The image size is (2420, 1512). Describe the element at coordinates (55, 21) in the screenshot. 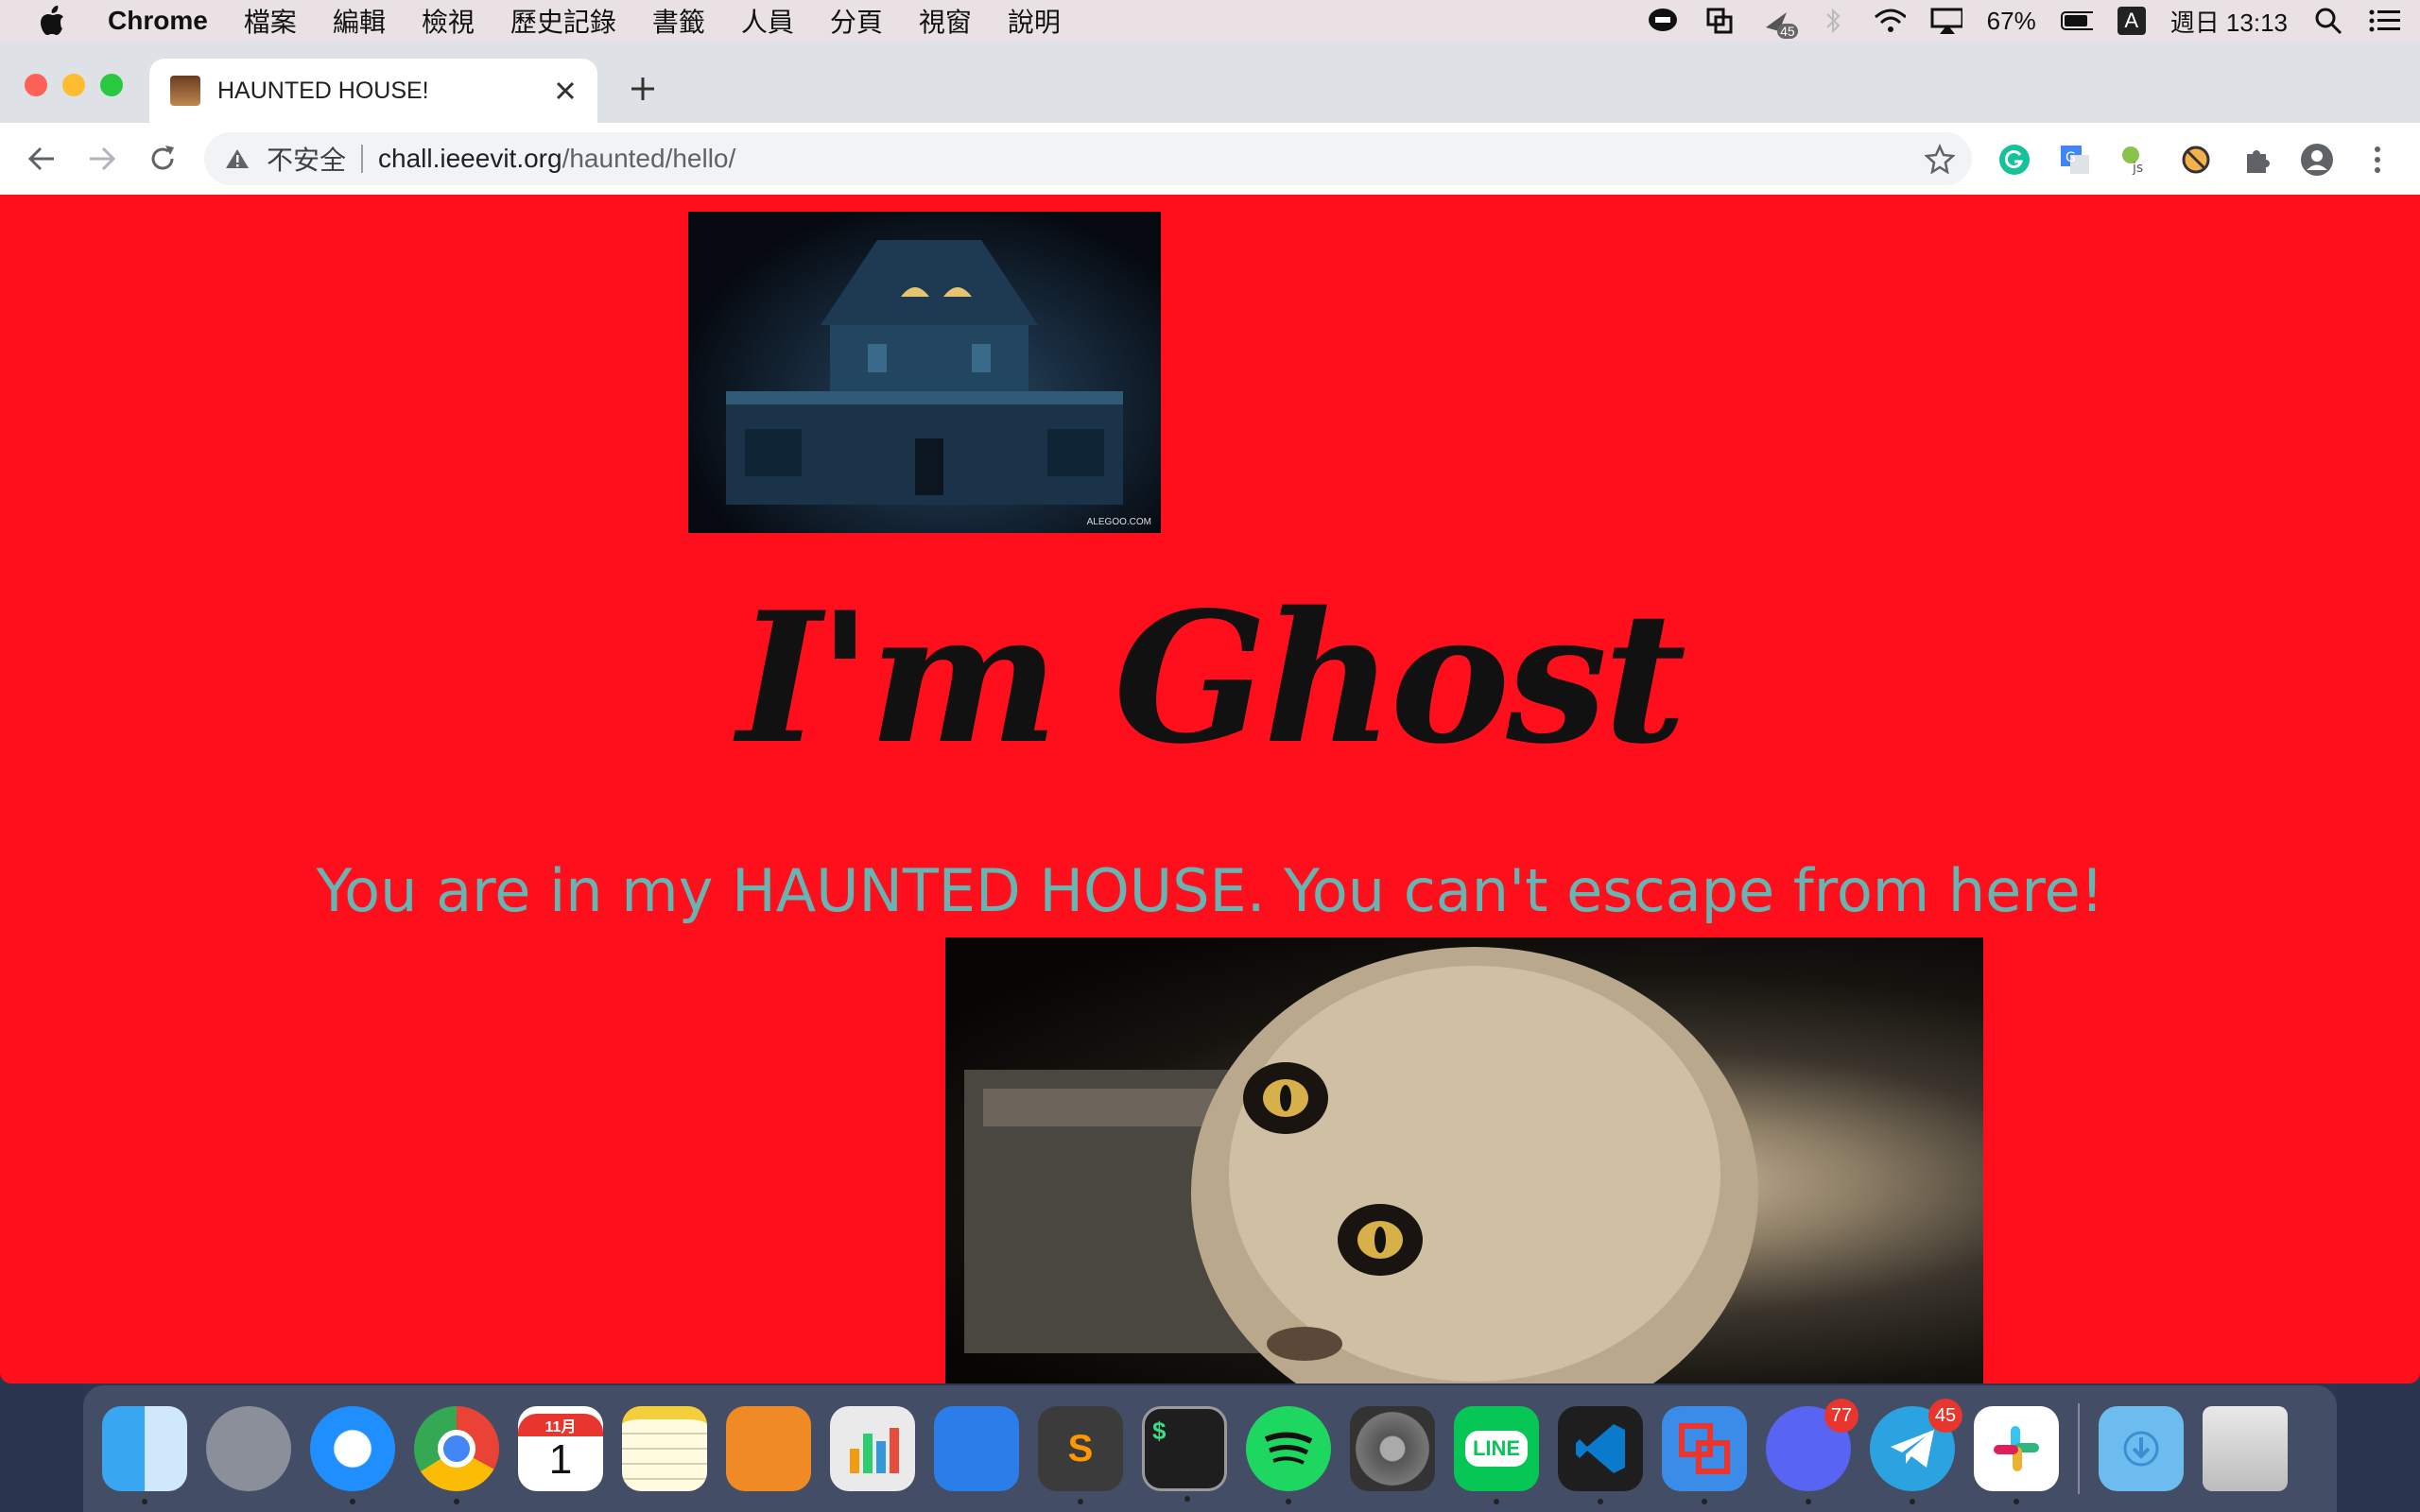

I see `apple-menu-icon` at that location.